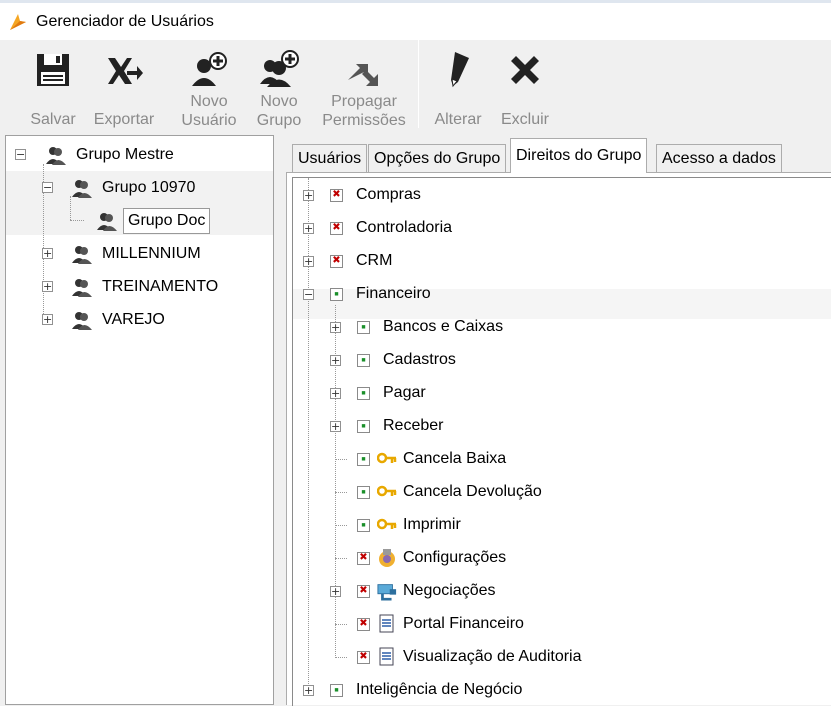 This screenshot has height=706, width=831. I want to click on save-label: Salvar, so click(53, 119).